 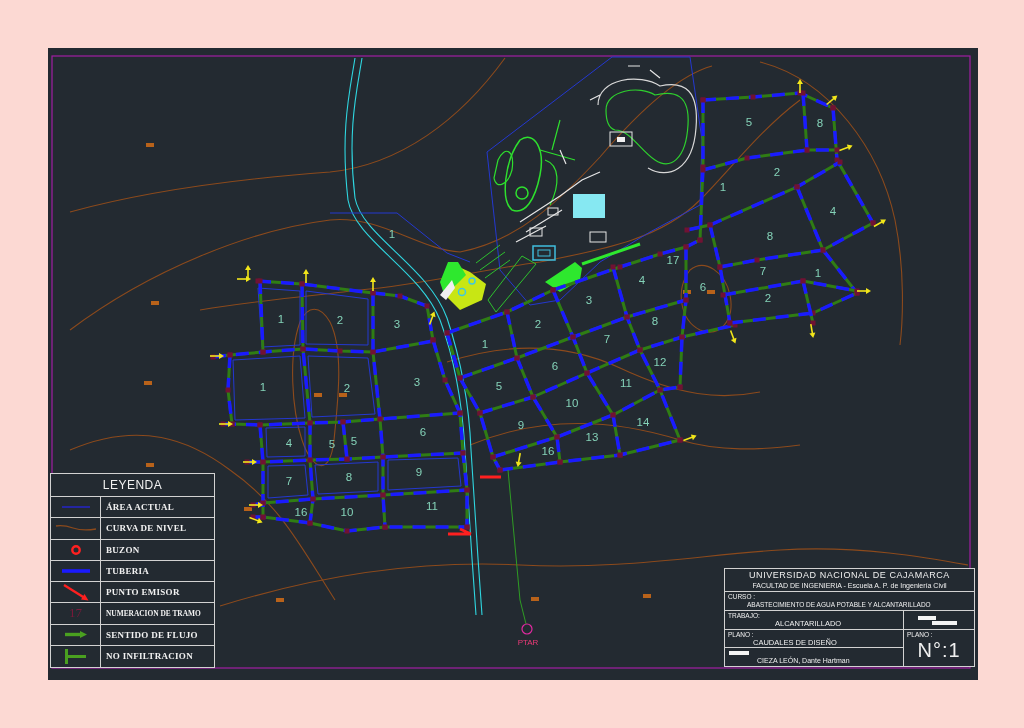 I want to click on pipe-line-icon, so click(x=75, y=570).